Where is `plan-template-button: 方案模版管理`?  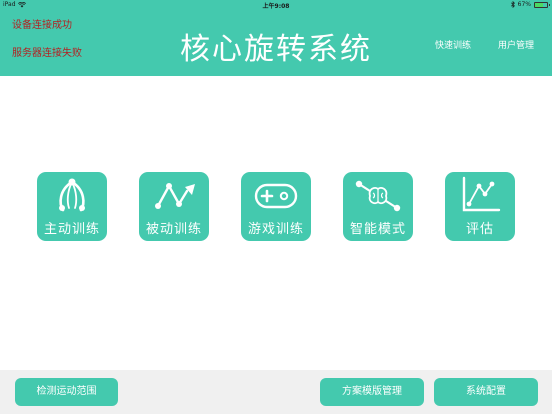
plan-template-button: 方案模版管理 is located at coordinates (372, 392).